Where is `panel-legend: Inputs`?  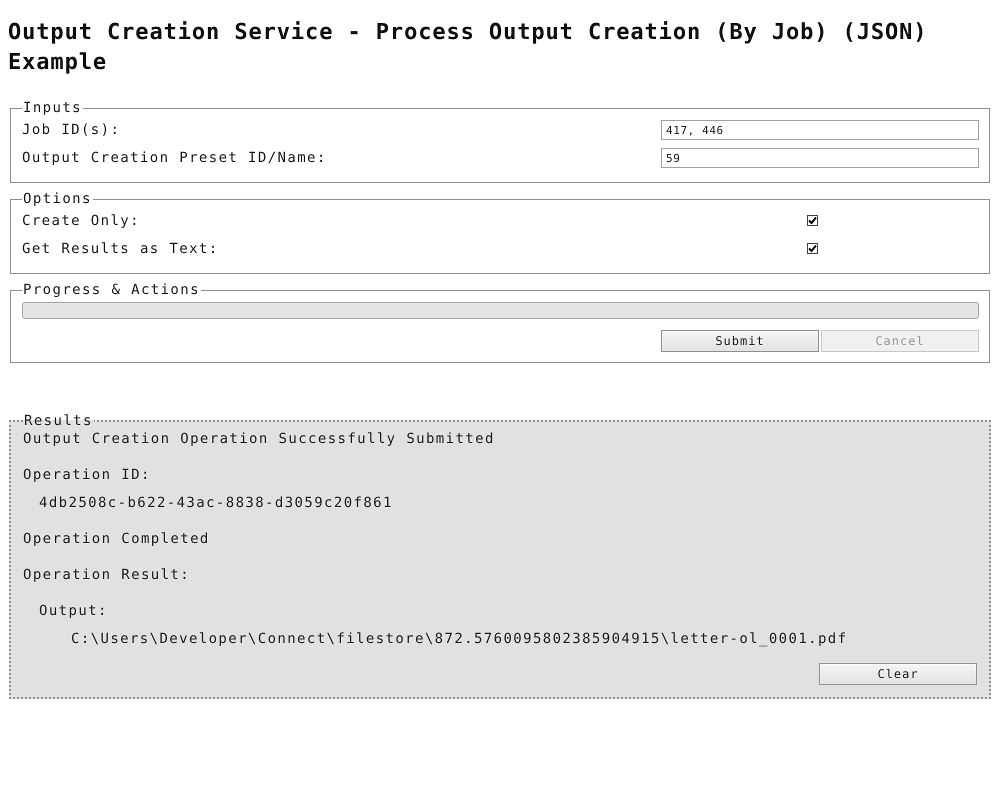
panel-legend: Inputs is located at coordinates (52, 108).